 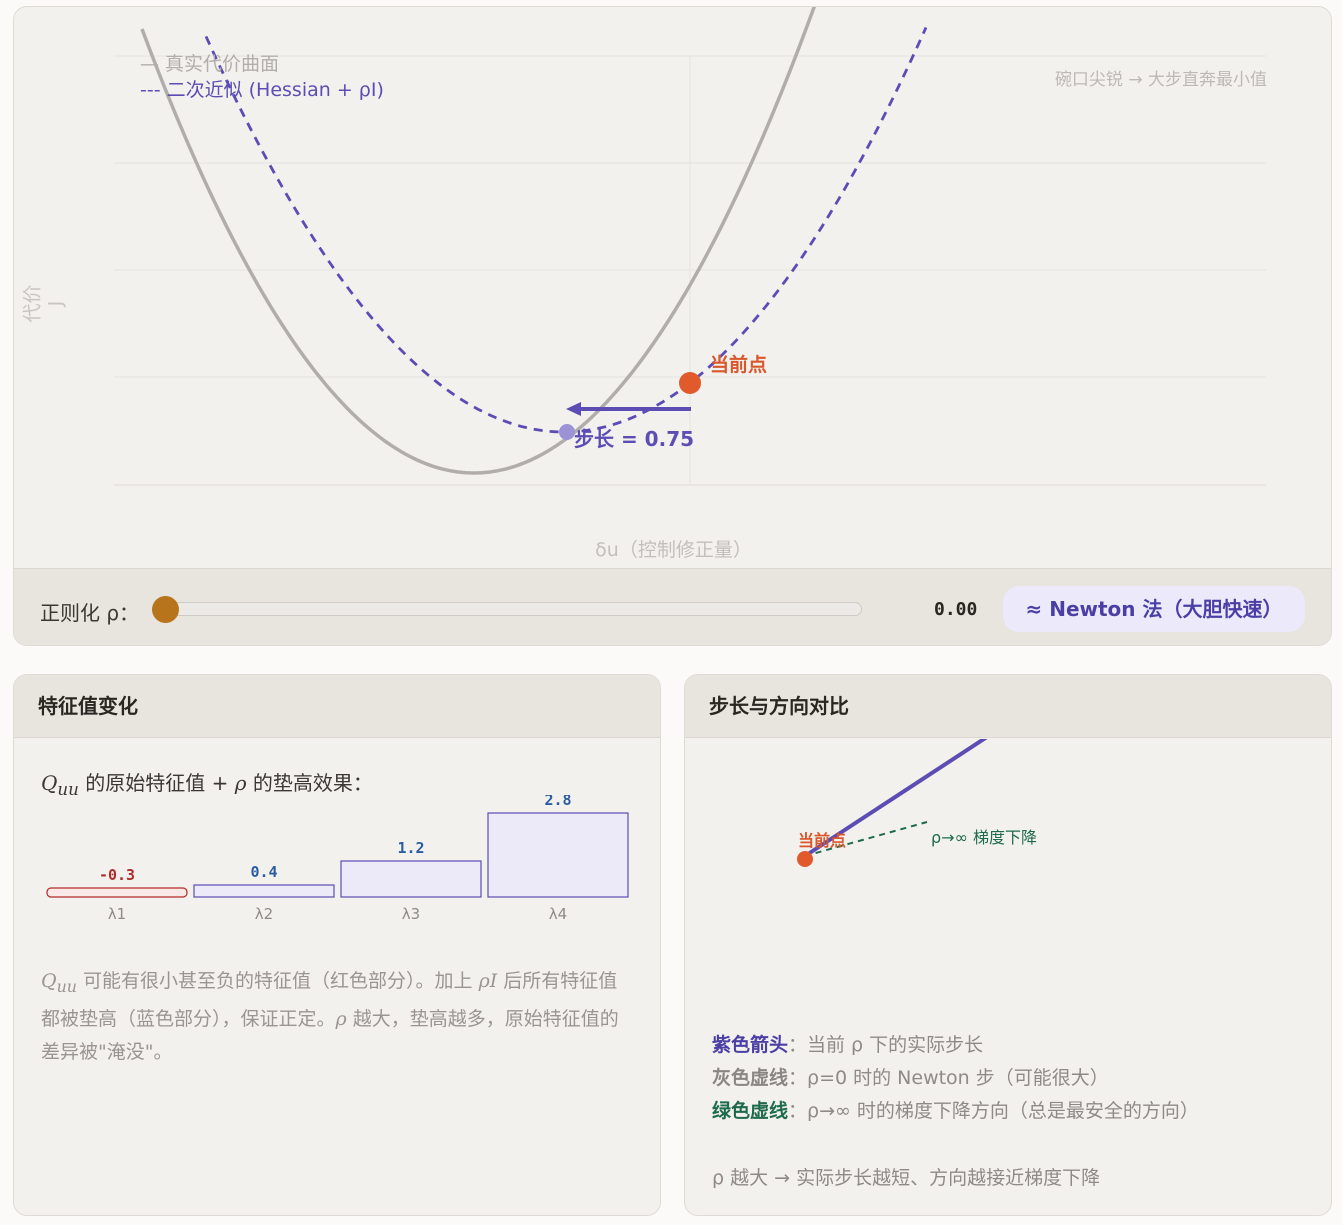 I want to click on eigenvalue-bar-chart: -0.3 λ1 0.4 λ2 1.2 λ3 2.8 λ4, so click(x=337, y=859).